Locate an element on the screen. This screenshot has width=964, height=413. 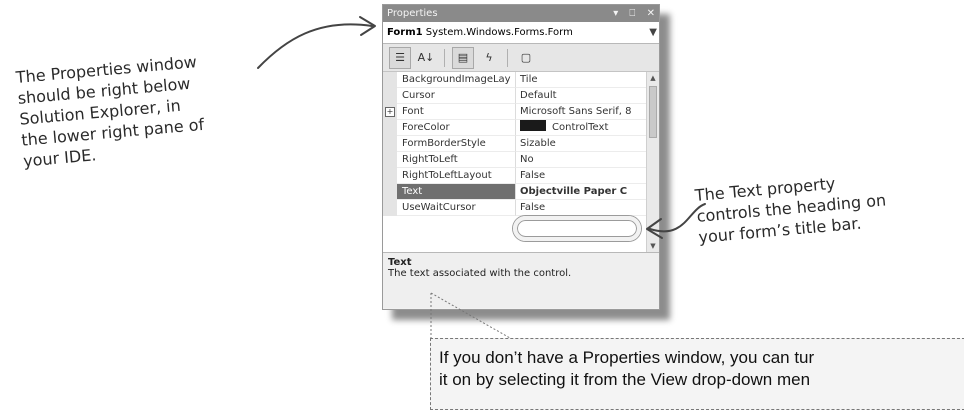
note-connector is located at coordinates (470, 315).